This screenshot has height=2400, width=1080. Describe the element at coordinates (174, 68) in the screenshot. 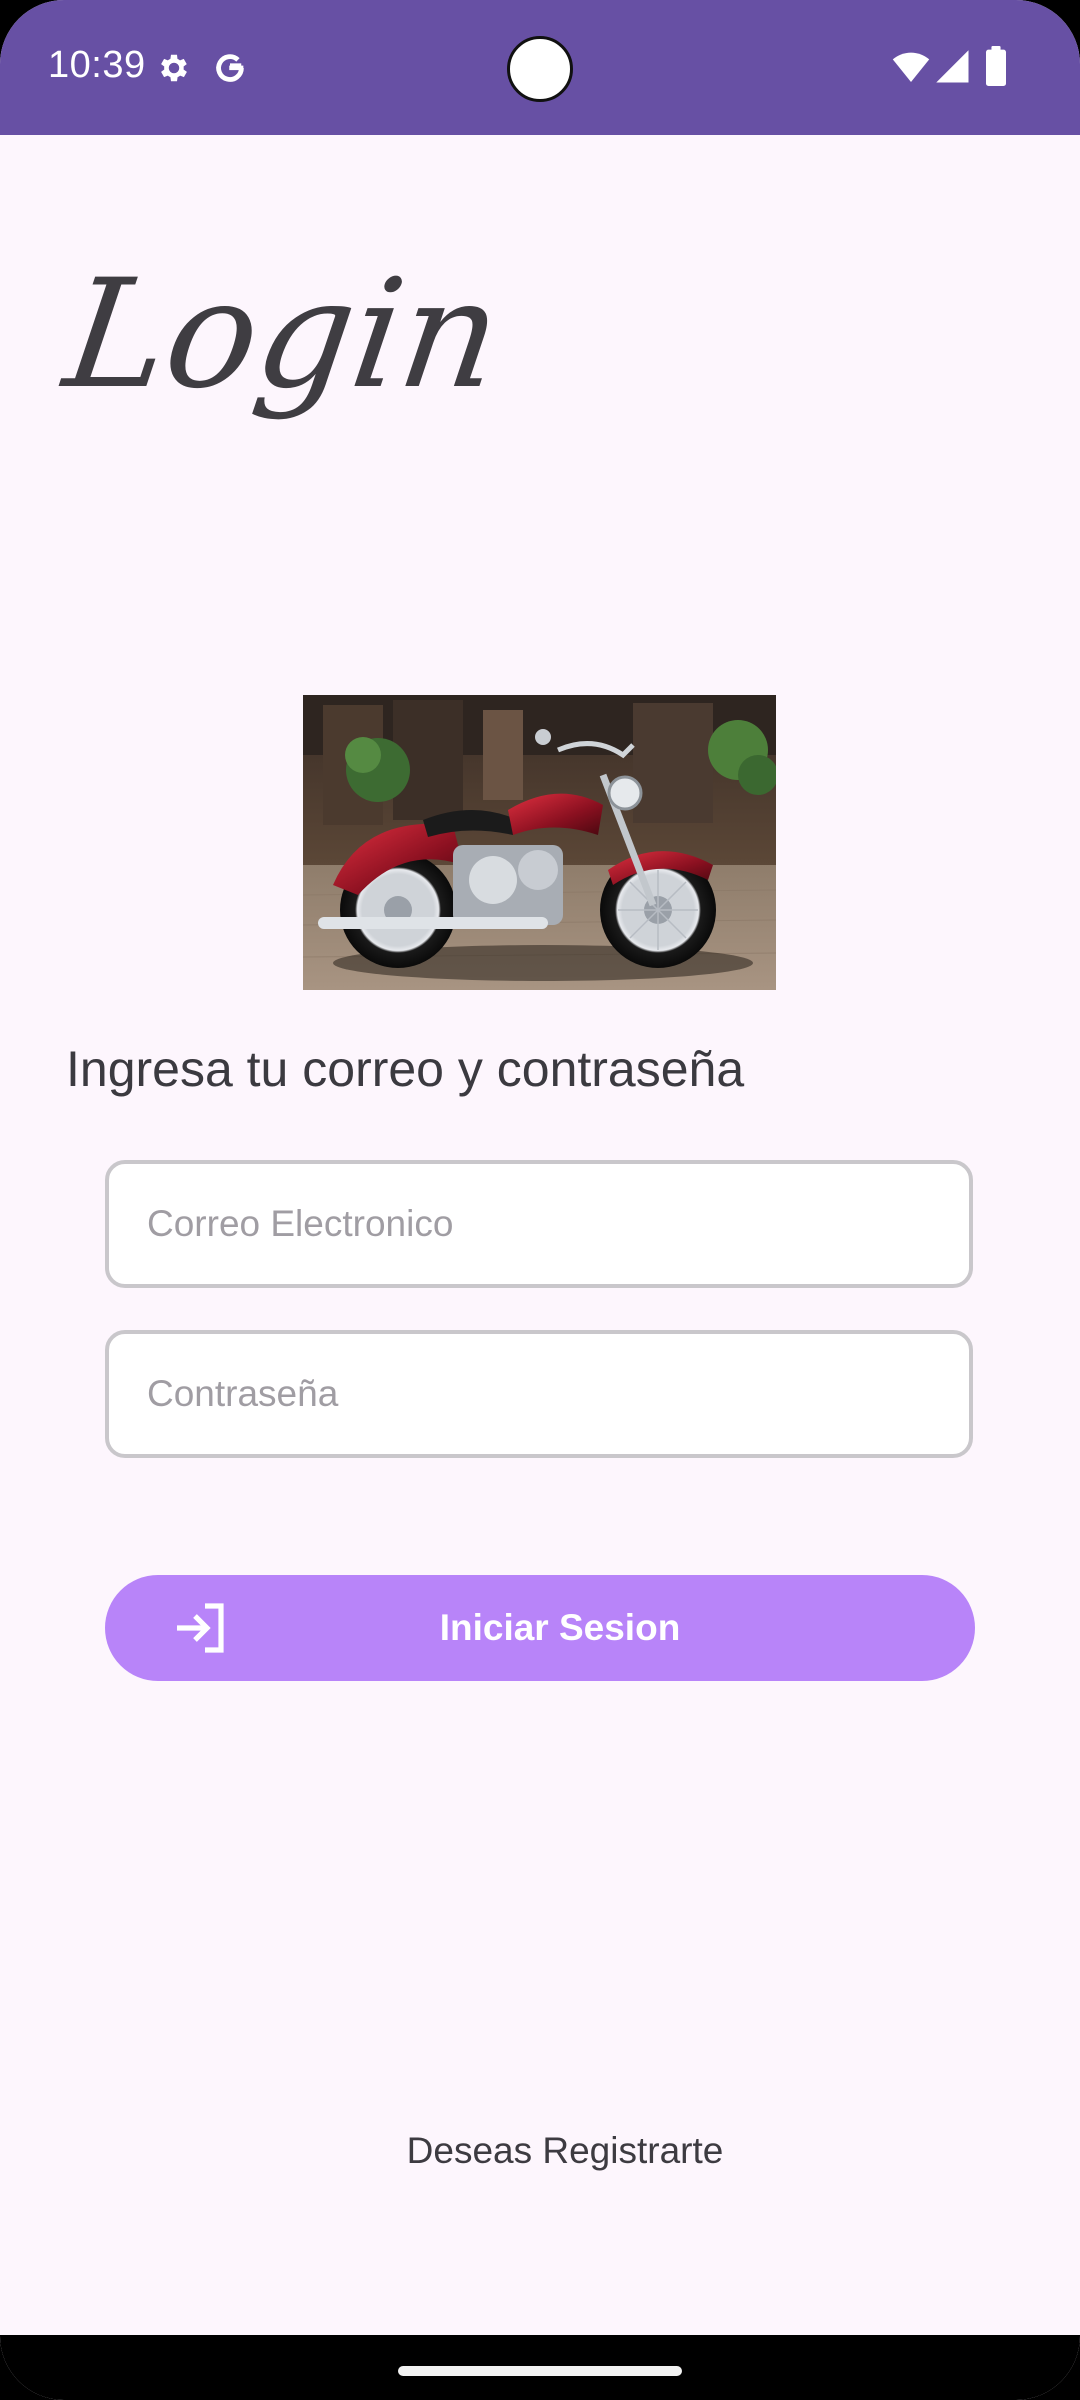

I see `gear-icon` at that location.